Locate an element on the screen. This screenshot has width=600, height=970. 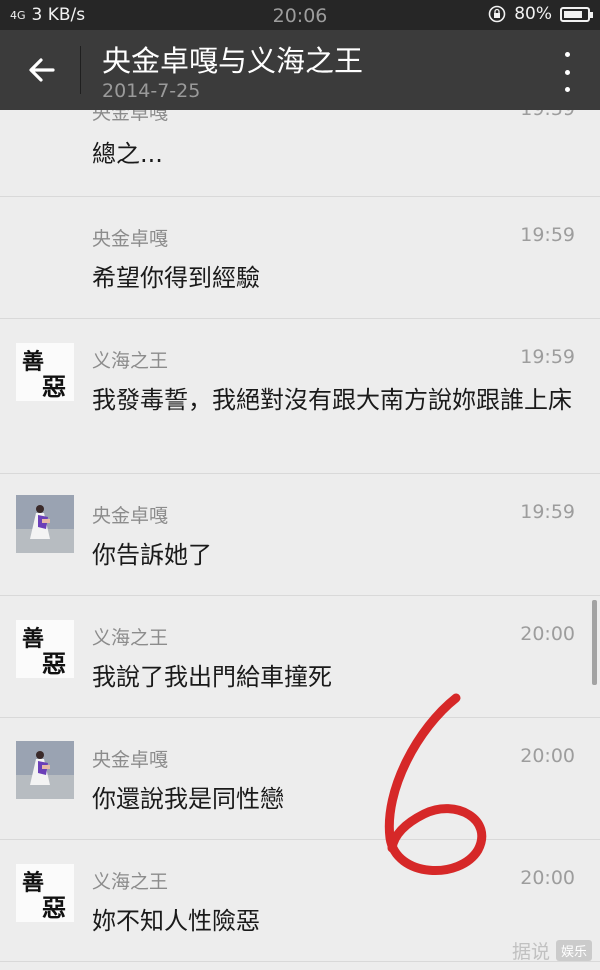
message-text: 你告訴她了 is located at coordinates (152, 555).